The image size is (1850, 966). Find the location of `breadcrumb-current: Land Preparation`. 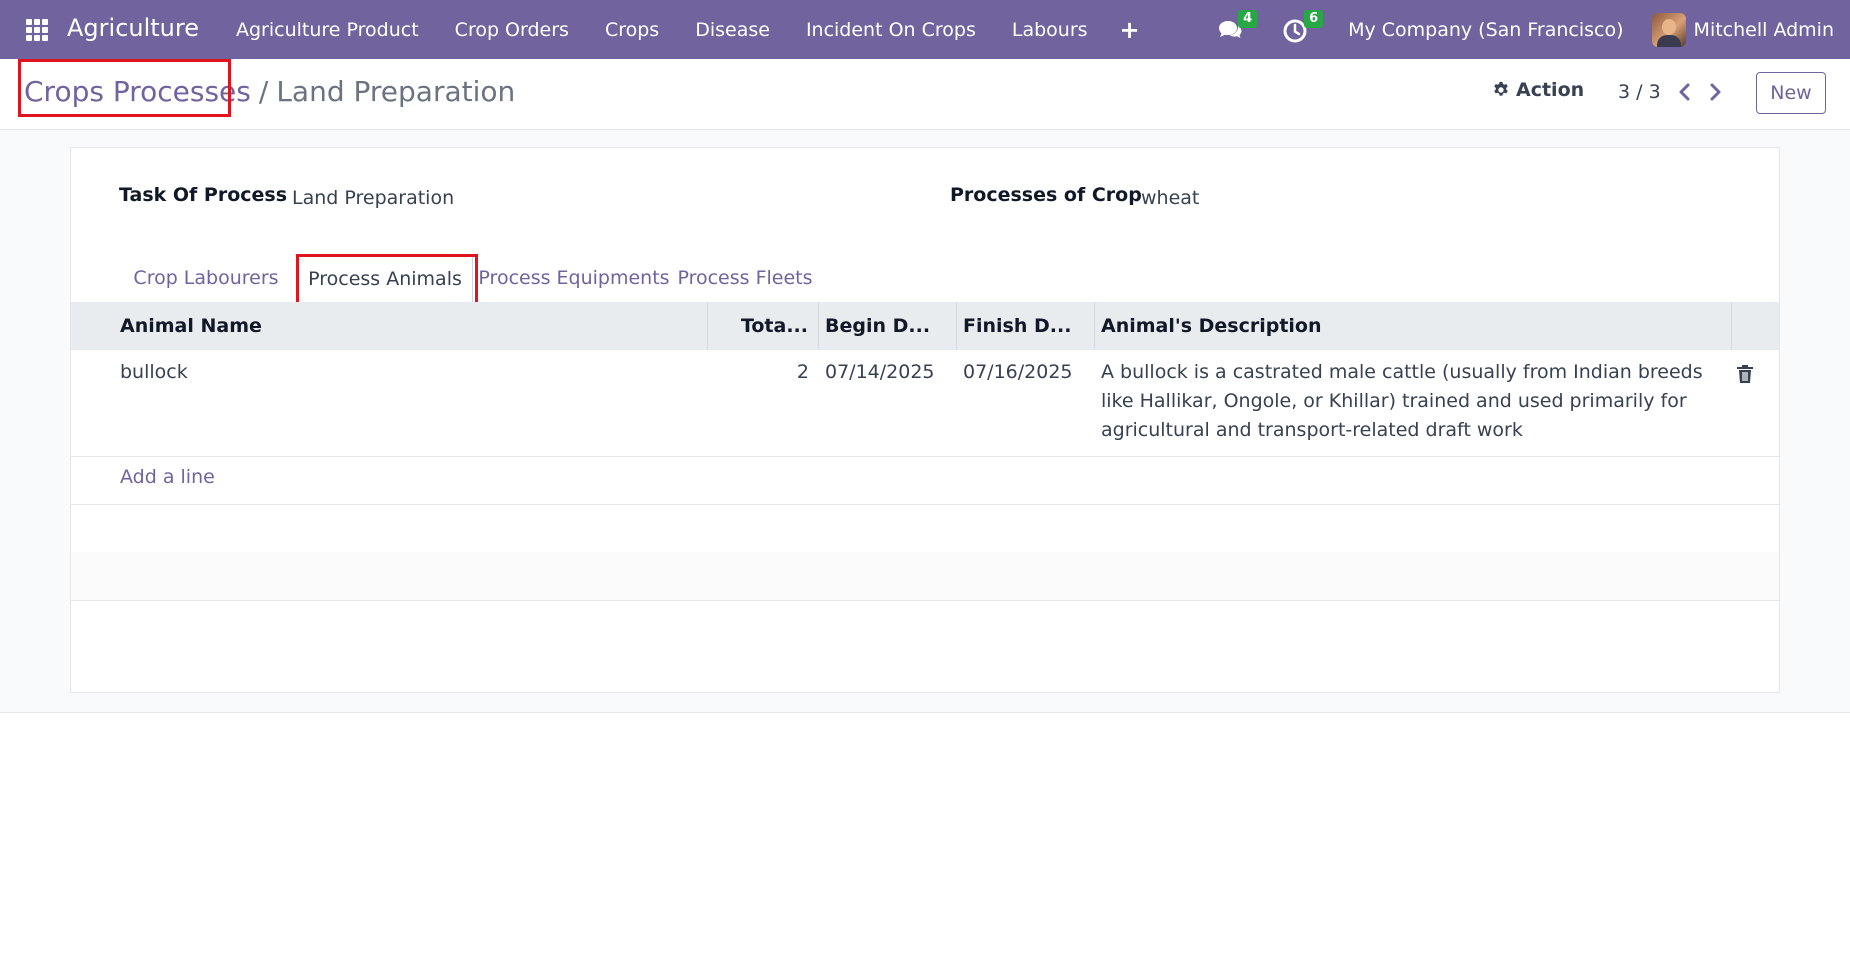

breadcrumb-current: Land Preparation is located at coordinates (396, 91).